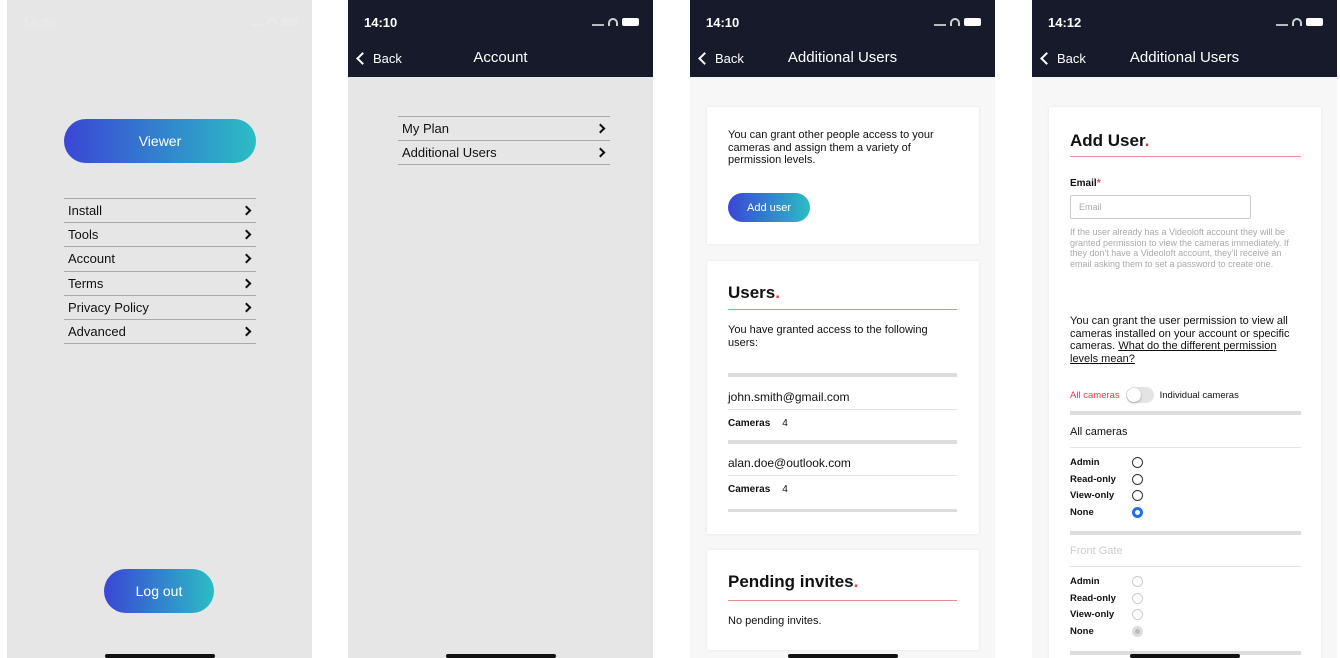  Describe the element at coordinates (1096, 551) in the screenshot. I see `group-title: Front Gate` at that location.